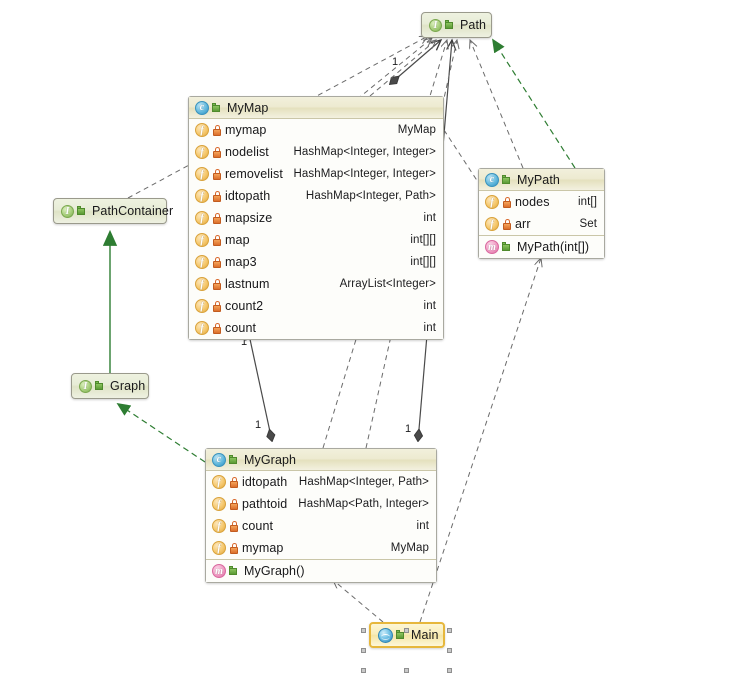 The height and width of the screenshot is (689, 735). Describe the element at coordinates (162, 433) in the screenshot. I see `edge-mygraph-implements-graph` at that location.